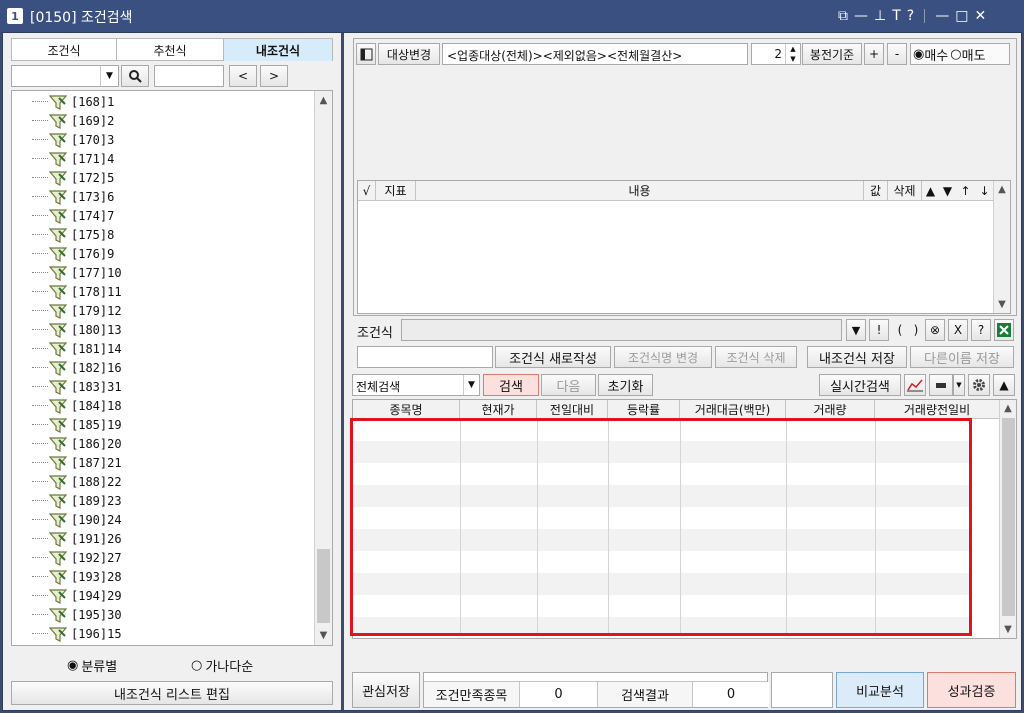 The width and height of the screenshot is (1024, 713). Describe the element at coordinates (77, 329) in the screenshot. I see `tree-item: [180]13` at that location.